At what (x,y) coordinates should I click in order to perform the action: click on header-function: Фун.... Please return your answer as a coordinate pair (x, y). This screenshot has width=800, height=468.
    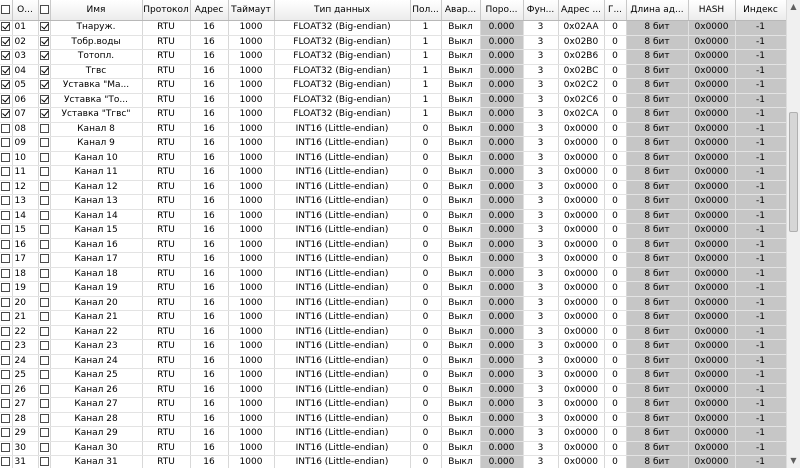
    Looking at the image, I should click on (541, 10).